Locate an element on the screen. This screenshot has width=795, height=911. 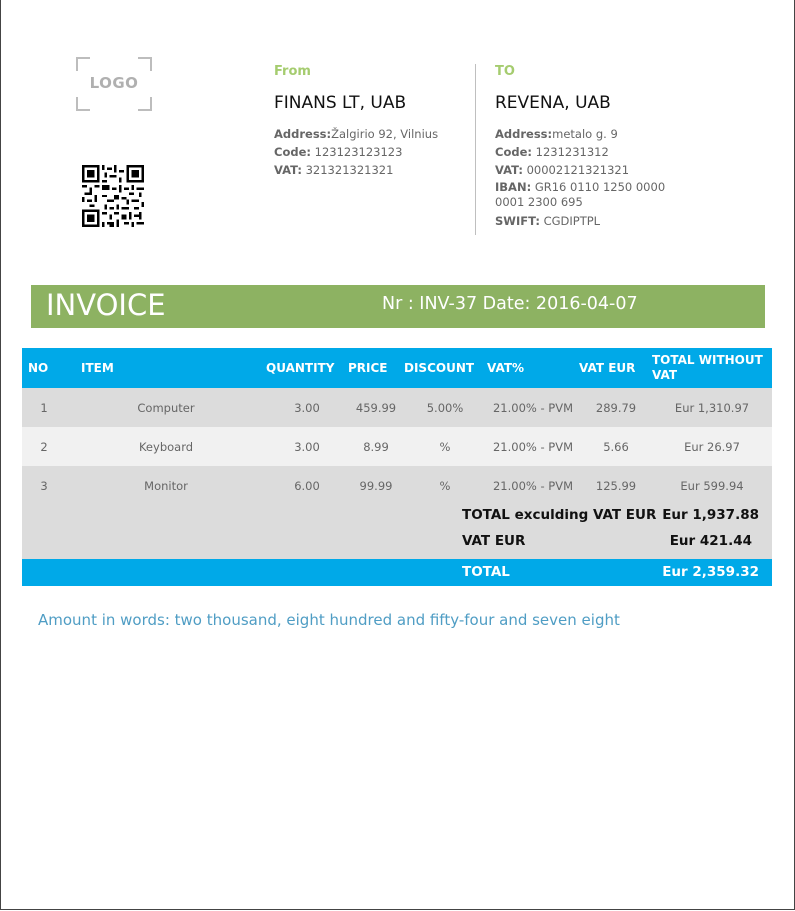
row-total: Eur 1,310.97 is located at coordinates (712, 407).